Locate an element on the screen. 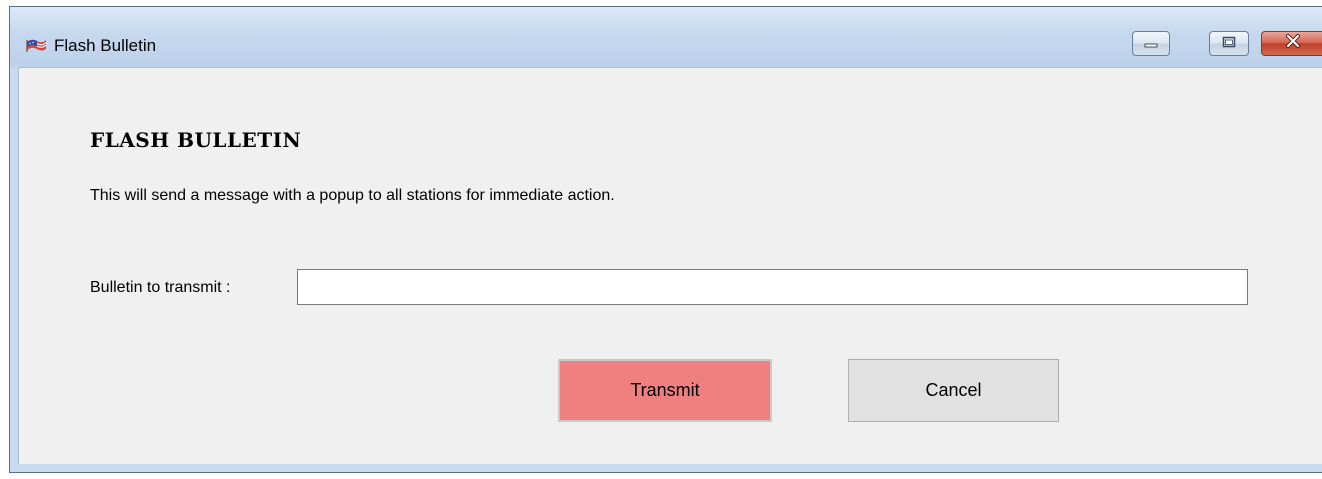 This screenshot has width=1322, height=479. bulletin-label: Bulletin to transmit : is located at coordinates (160, 287).